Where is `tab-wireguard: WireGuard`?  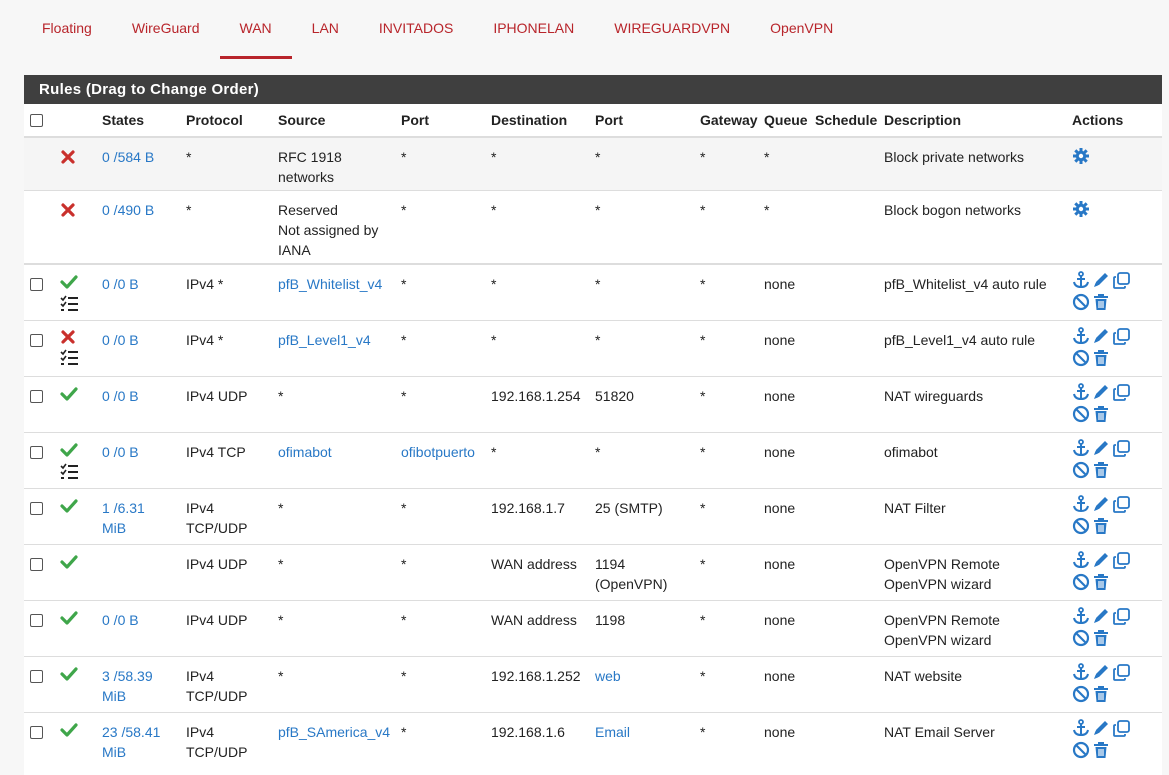
tab-wireguard: WireGuard is located at coordinates (166, 29).